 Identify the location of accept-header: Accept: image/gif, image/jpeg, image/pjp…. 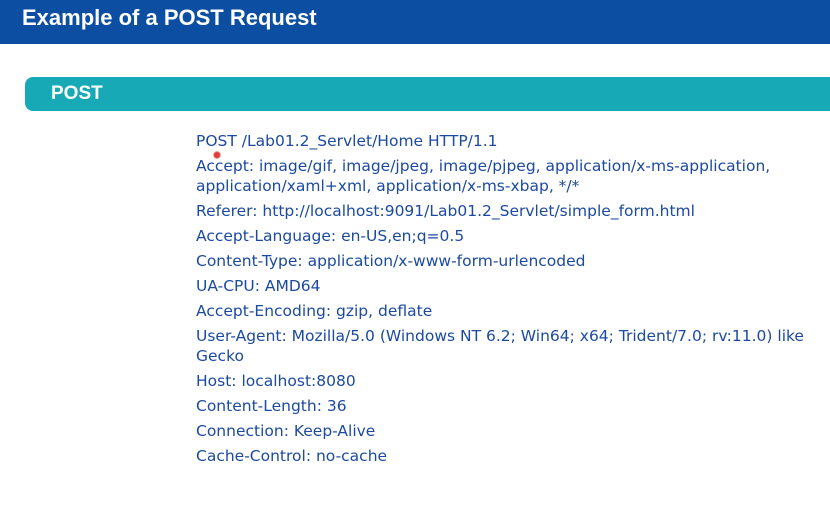
(483, 176).